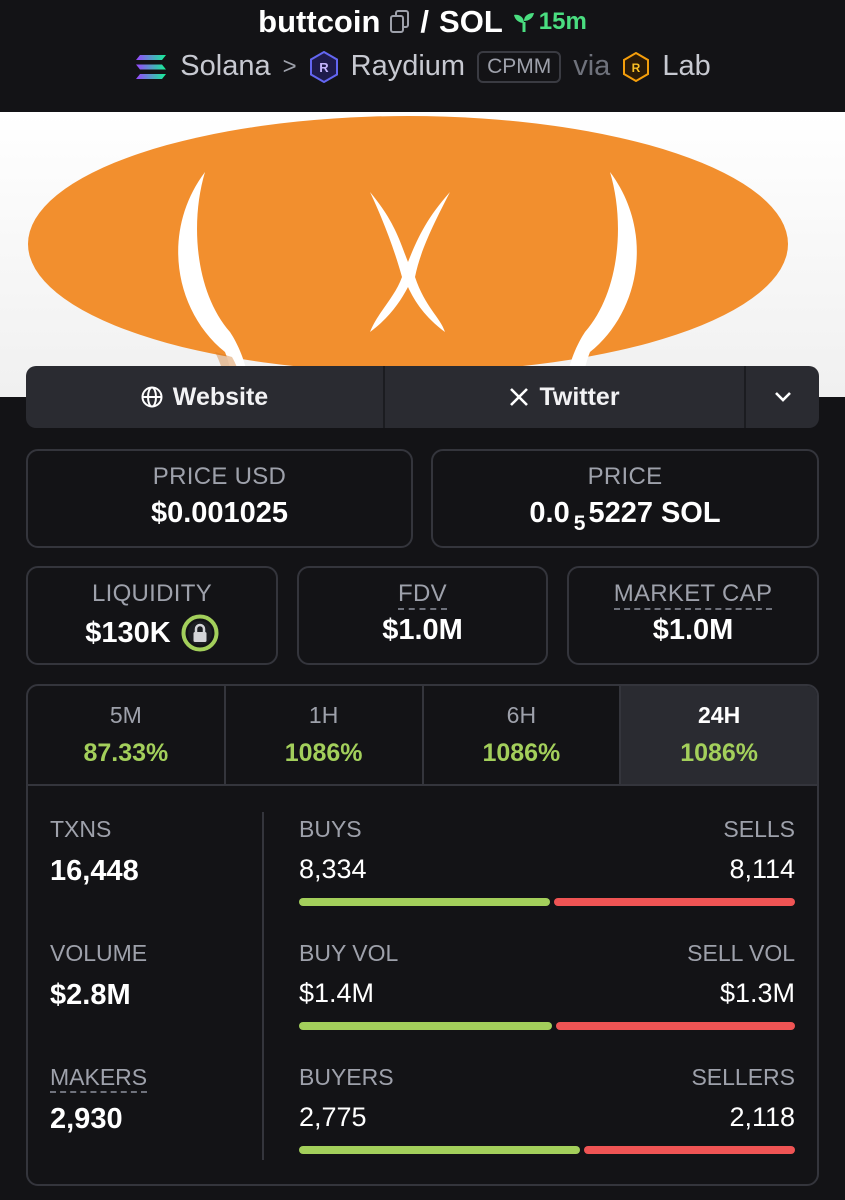  I want to click on lock-icon, so click(200, 633).